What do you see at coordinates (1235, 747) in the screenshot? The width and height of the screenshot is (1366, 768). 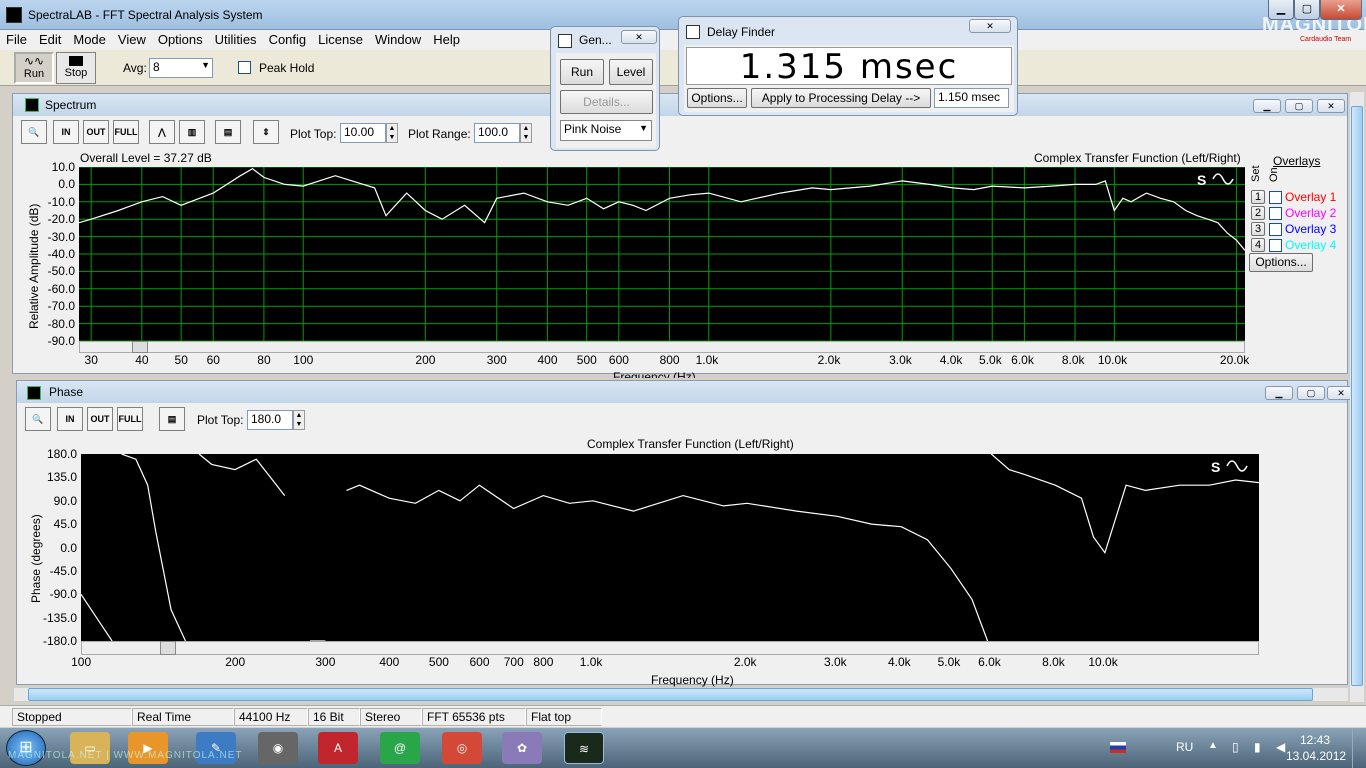 I see `battery-icon: ▯` at bounding box center [1235, 747].